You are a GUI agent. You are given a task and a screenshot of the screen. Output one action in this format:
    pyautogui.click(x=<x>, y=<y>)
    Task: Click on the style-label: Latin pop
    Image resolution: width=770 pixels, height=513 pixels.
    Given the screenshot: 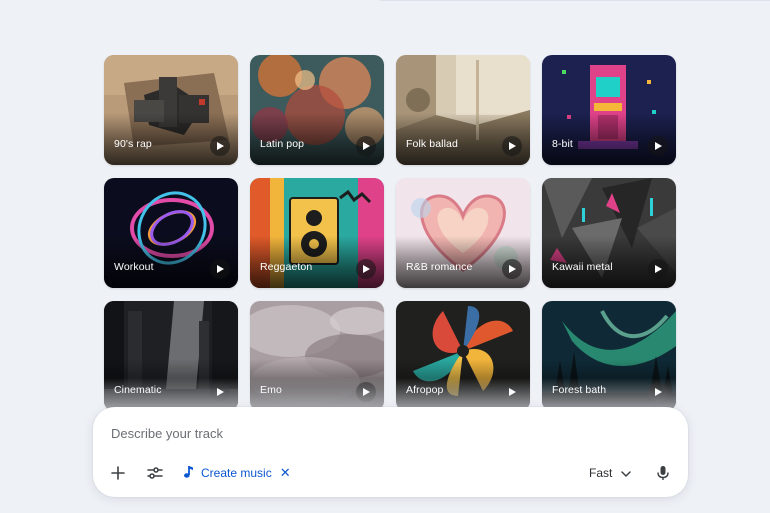 What is the action you would take?
    pyautogui.click(x=282, y=144)
    